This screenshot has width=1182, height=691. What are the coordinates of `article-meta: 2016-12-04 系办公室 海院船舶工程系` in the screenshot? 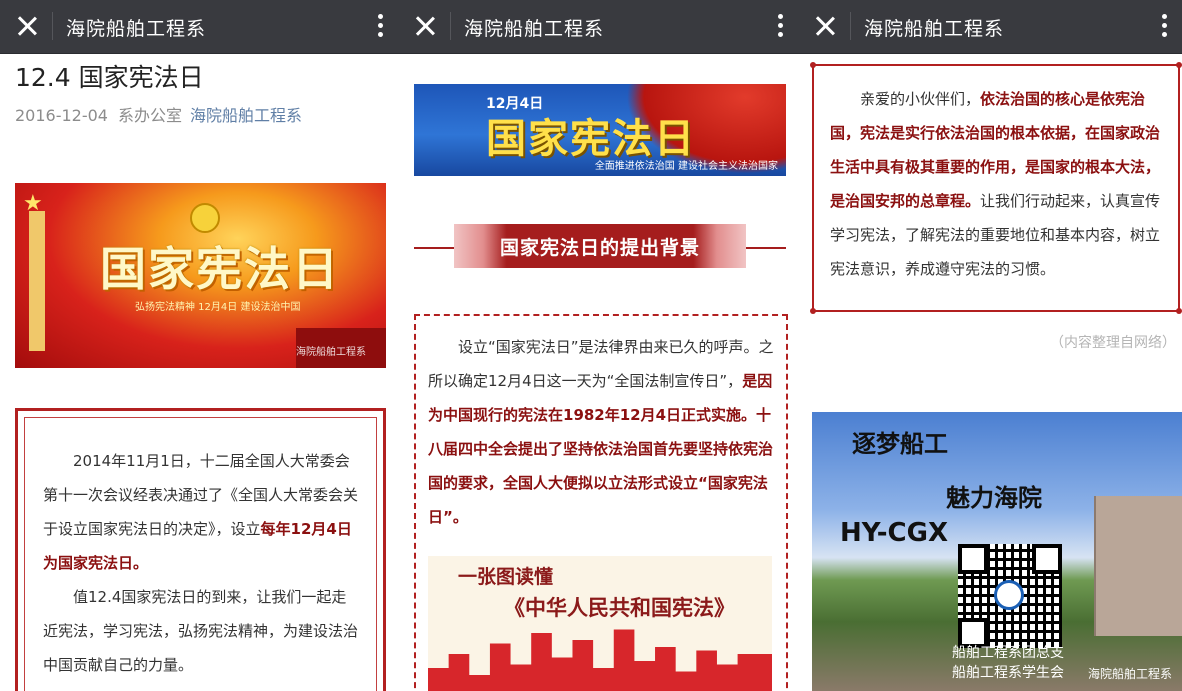 It's located at (158, 114).